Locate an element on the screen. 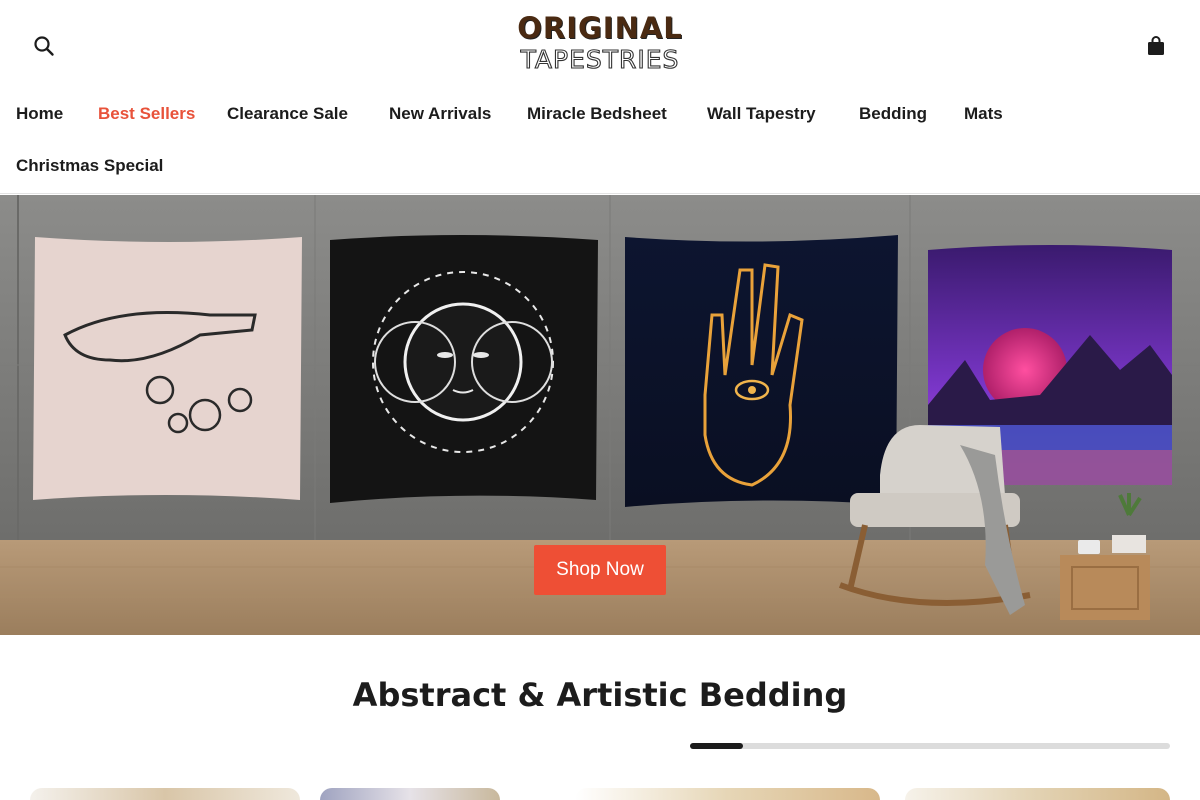 Image resolution: width=1200 pixels, height=800 pixels. shop-now-button: Shop Now is located at coordinates (600, 570).